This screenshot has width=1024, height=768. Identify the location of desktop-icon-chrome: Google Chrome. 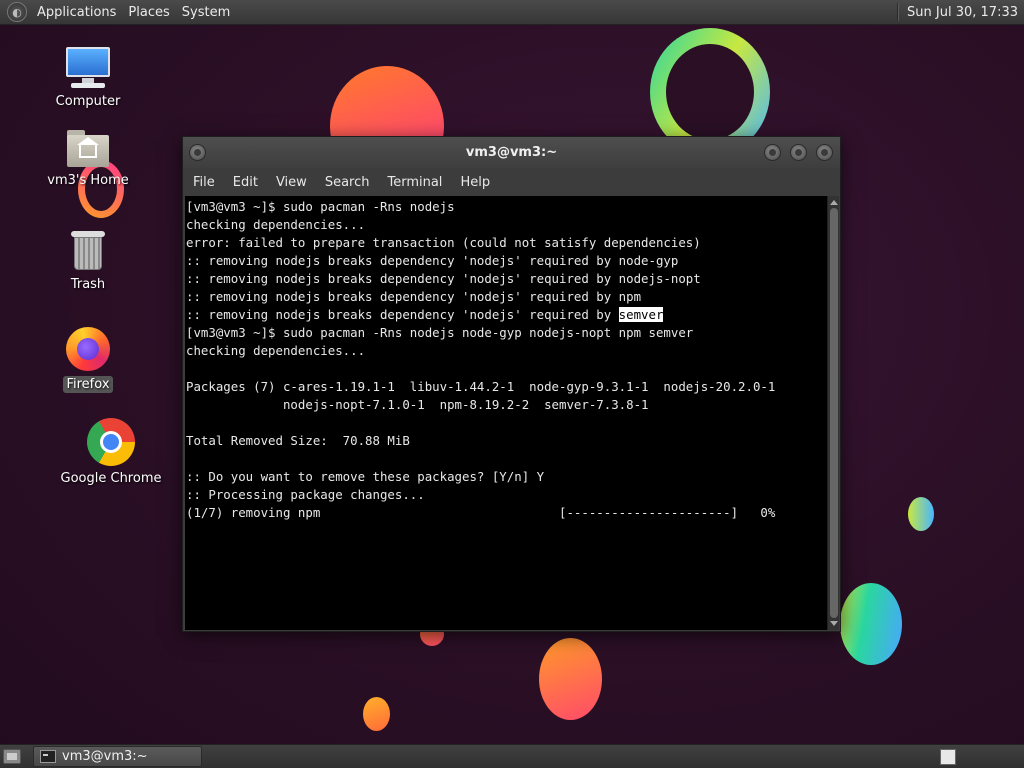
(111, 452).